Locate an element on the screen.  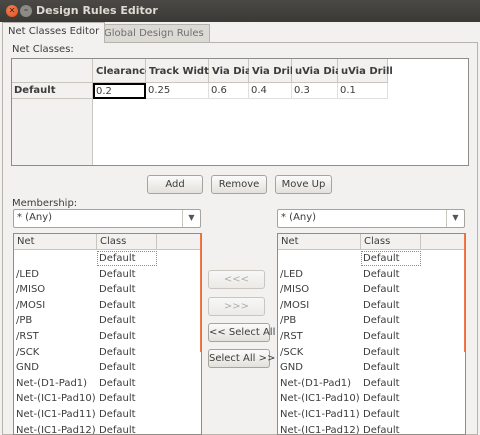
left-list-header: Net Class is located at coordinates (107, 242).